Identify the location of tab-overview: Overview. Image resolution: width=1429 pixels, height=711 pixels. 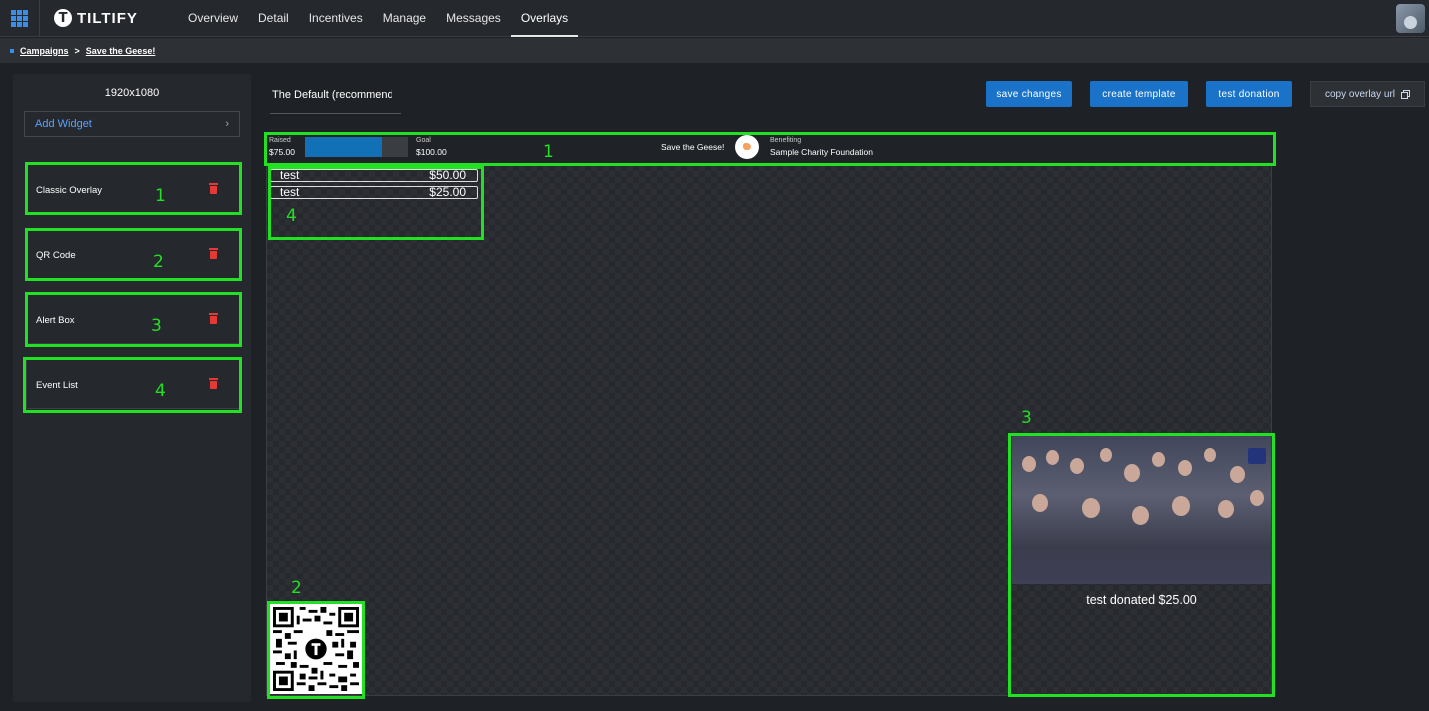
(213, 18).